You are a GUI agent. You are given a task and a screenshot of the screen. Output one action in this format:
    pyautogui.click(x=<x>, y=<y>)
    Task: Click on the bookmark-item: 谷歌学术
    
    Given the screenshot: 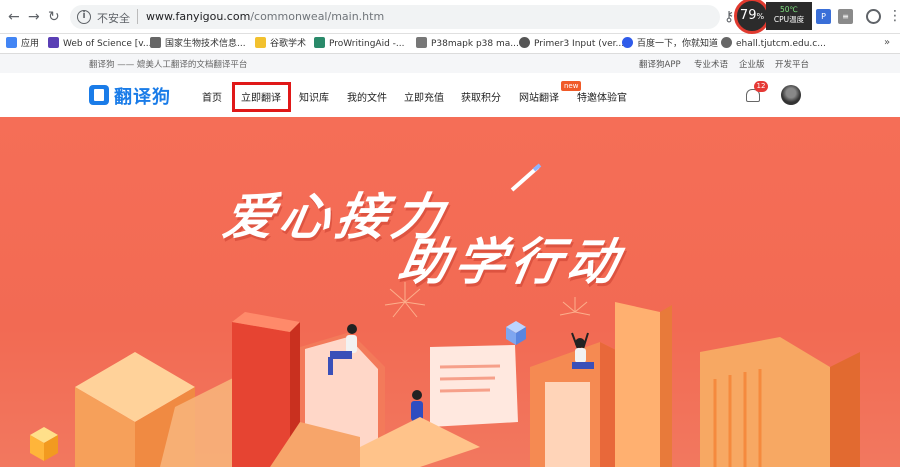 What is the action you would take?
    pyautogui.click(x=280, y=44)
    